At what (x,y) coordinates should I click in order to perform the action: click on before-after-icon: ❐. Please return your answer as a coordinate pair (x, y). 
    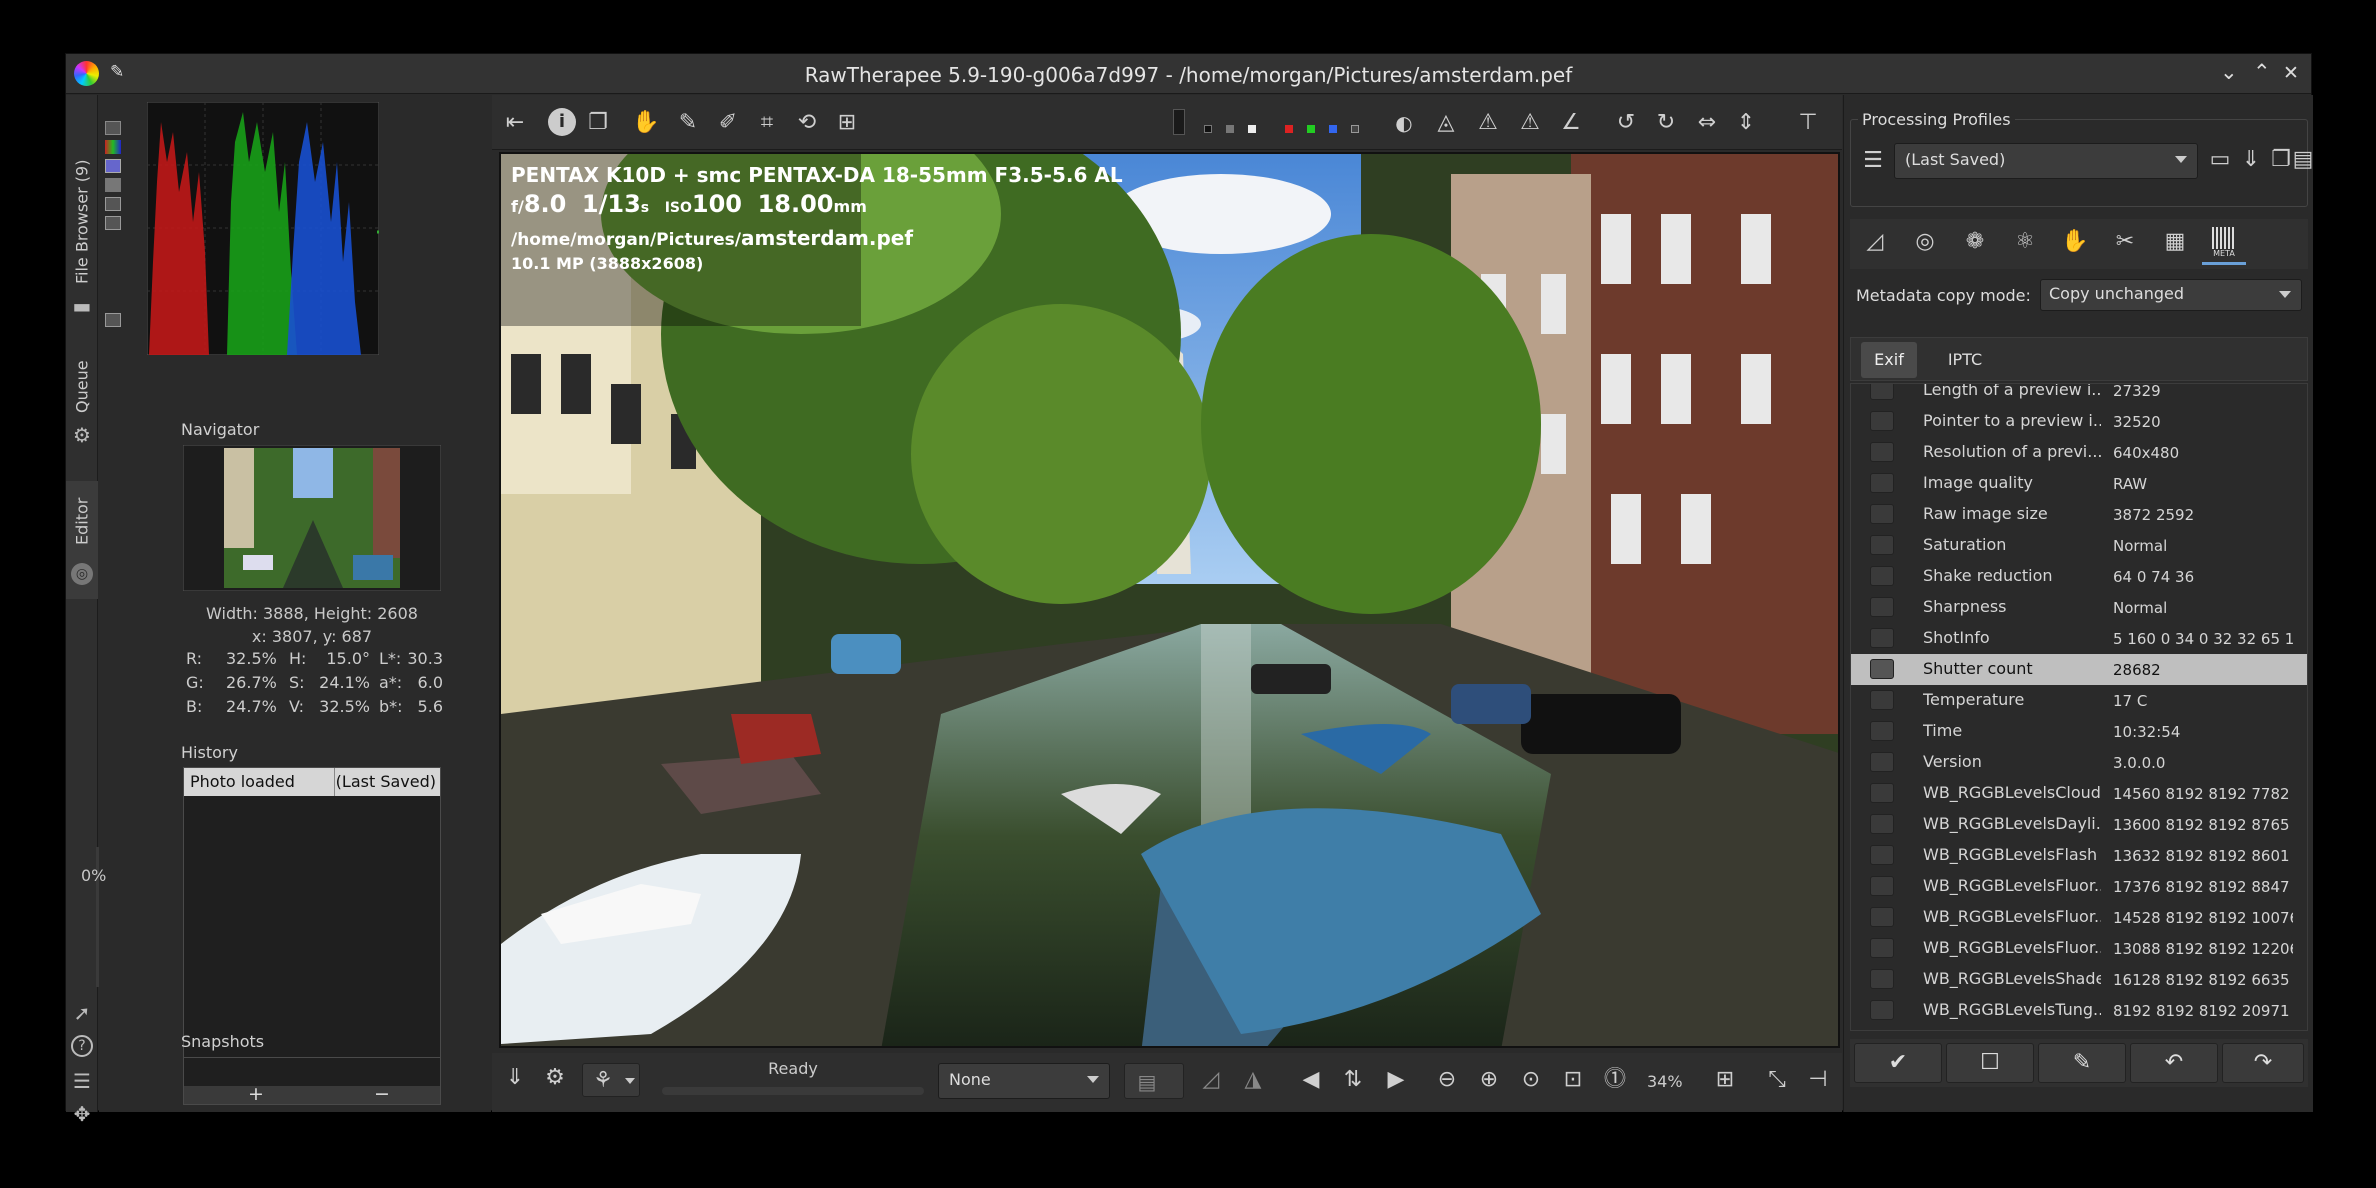
    Looking at the image, I should click on (598, 123).